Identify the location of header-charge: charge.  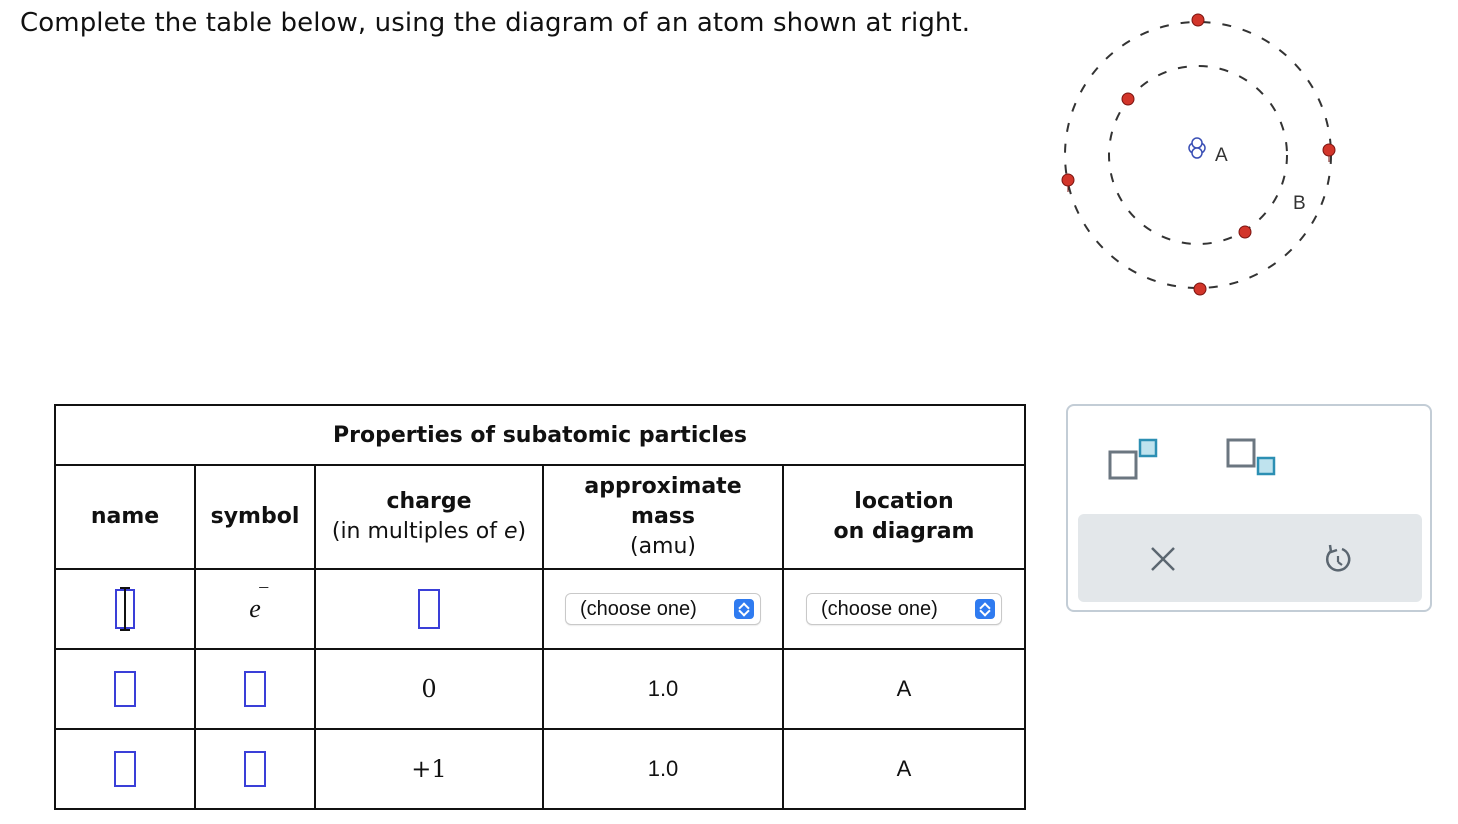
(429, 501).